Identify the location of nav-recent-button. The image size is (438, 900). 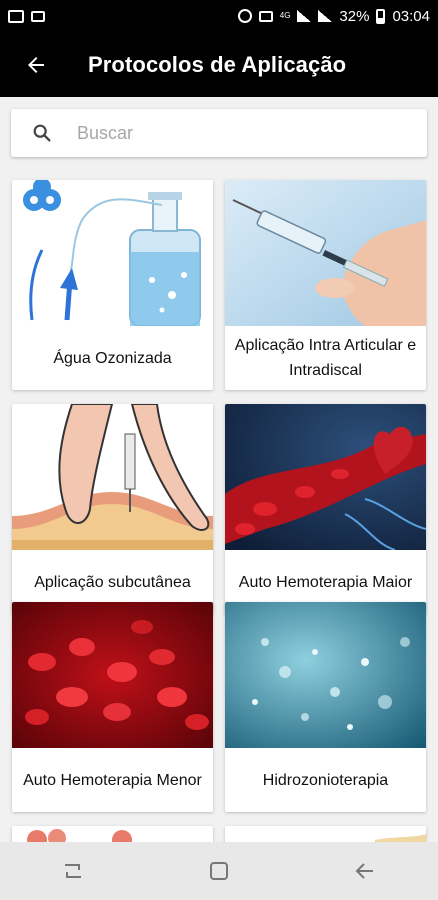
(73, 871).